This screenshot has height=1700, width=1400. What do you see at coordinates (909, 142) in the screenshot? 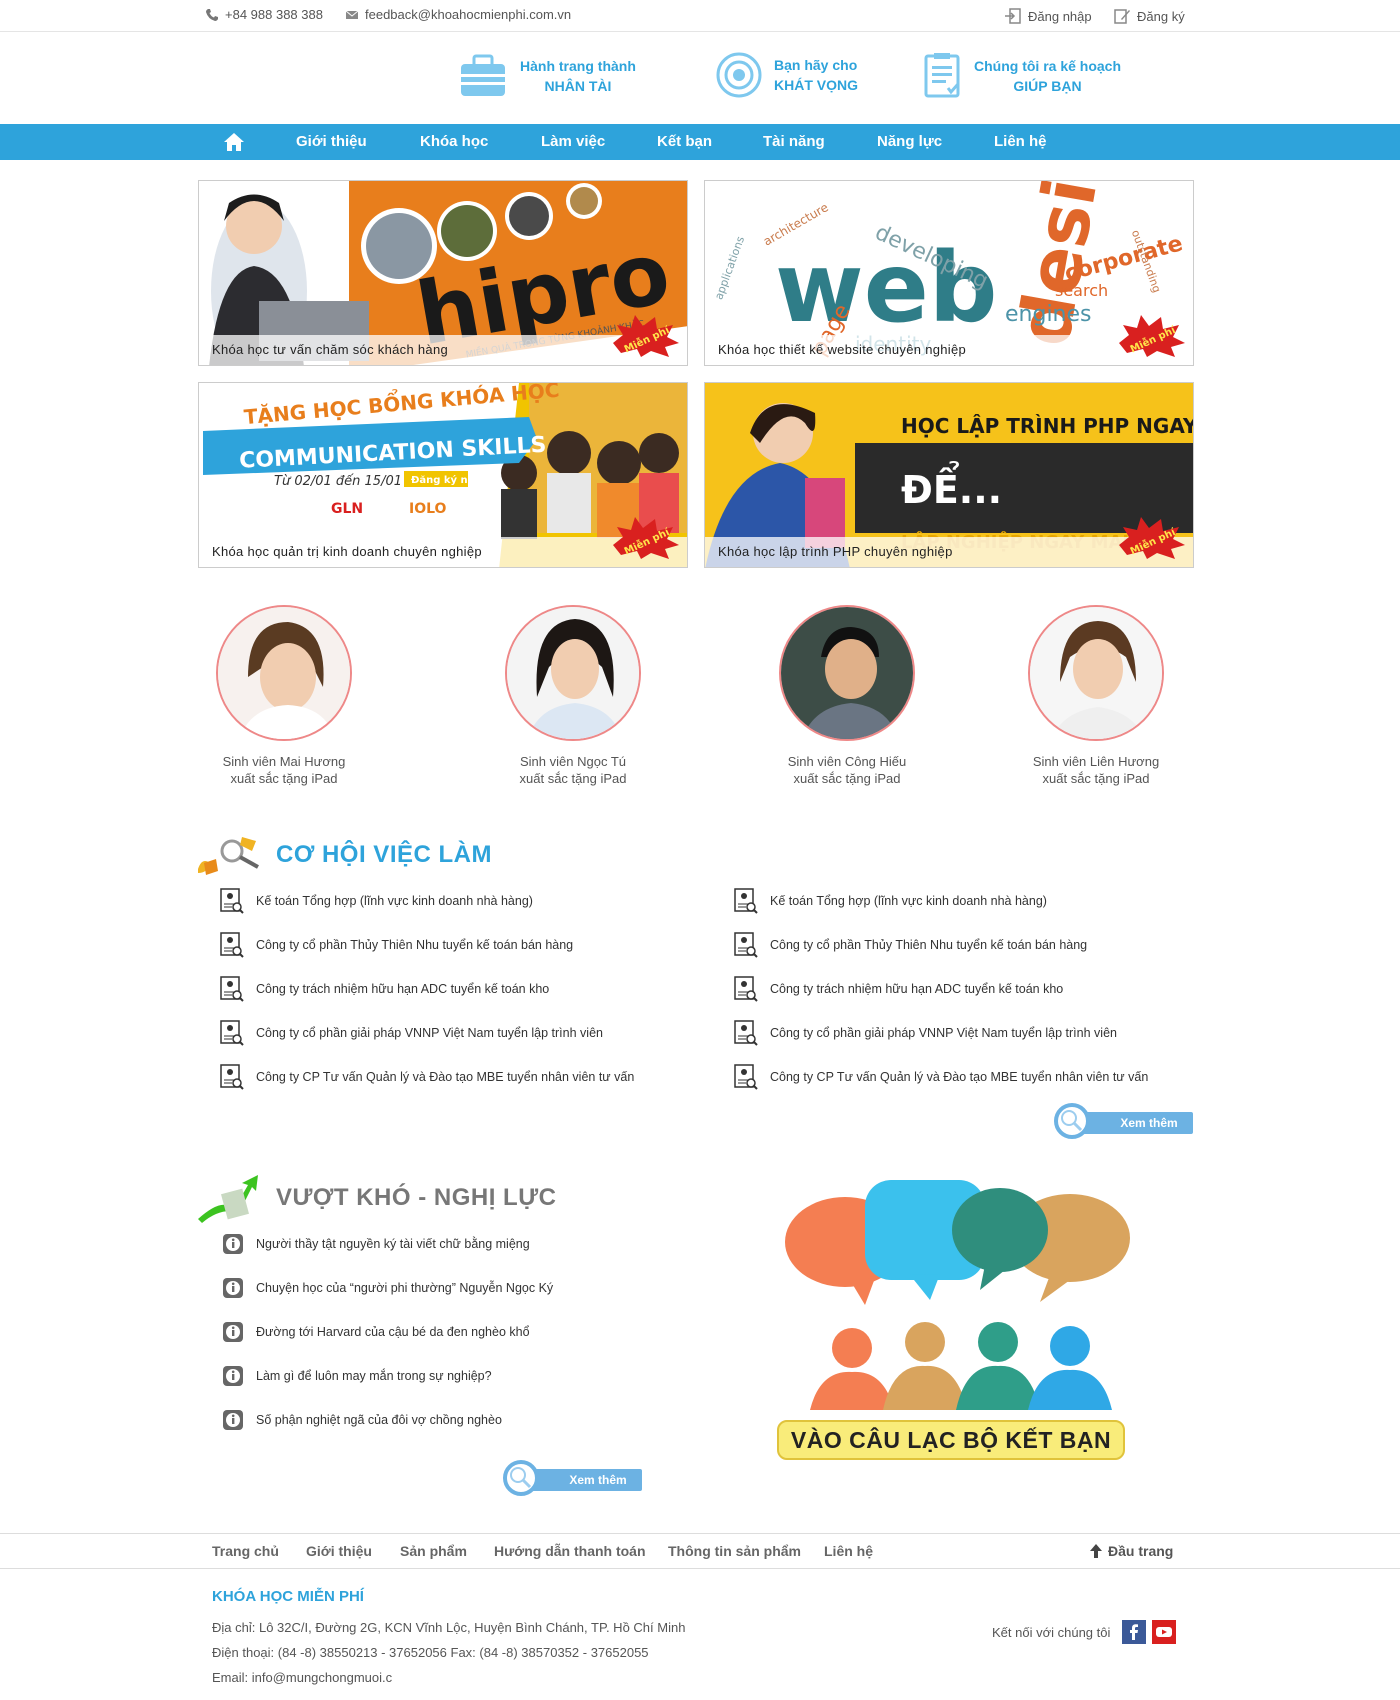
I see `nav-item-nang-luc: Năng lực` at bounding box center [909, 142].